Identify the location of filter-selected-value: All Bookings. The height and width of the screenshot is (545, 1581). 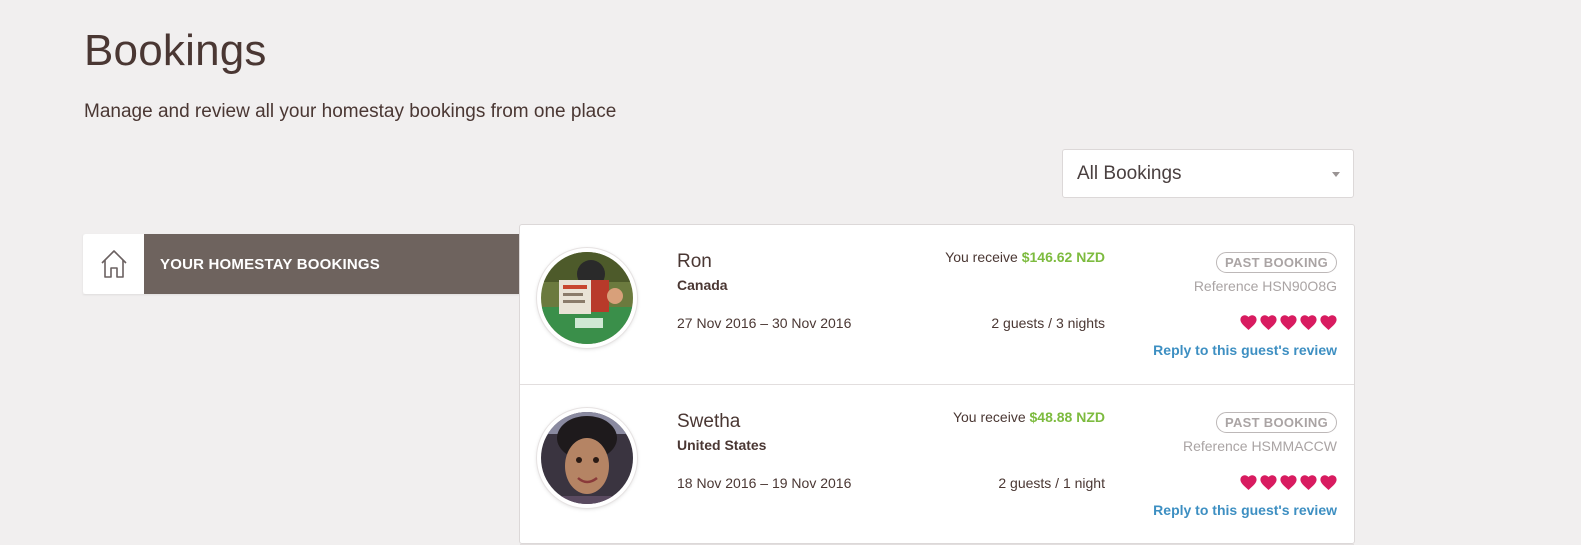
(1129, 173).